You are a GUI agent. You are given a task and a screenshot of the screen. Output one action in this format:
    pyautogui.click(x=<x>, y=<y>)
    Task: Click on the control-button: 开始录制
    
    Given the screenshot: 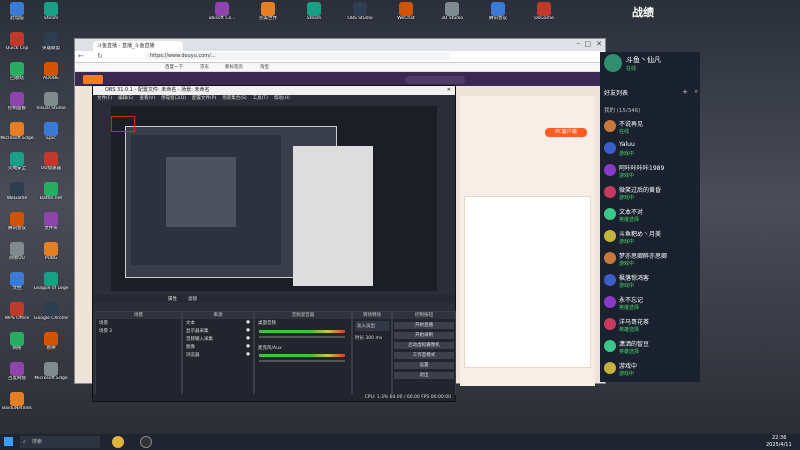 What is the action you would take?
    pyautogui.click(x=424, y=335)
    